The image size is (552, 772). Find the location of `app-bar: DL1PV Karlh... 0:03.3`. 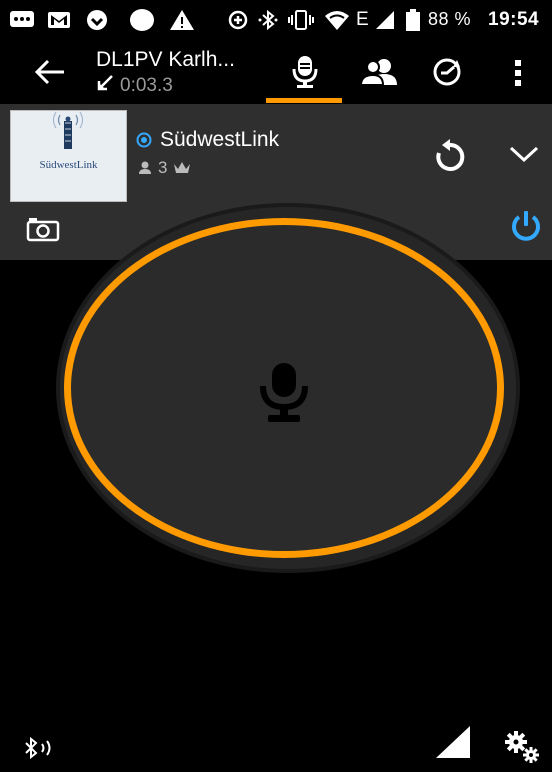

app-bar: DL1PV Karlh... 0:03.3 is located at coordinates (276, 72).